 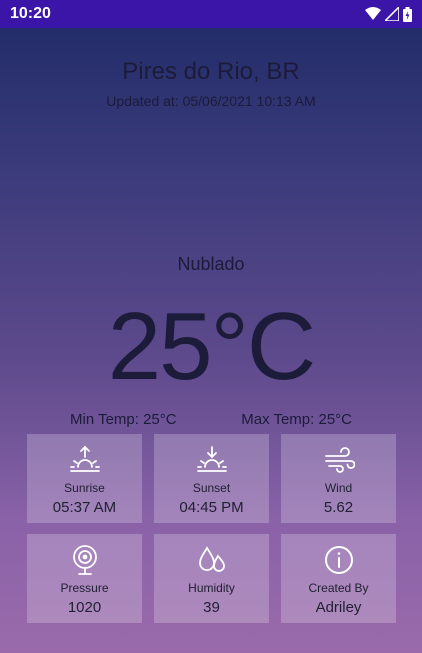 I want to click on pressure-label: Pressure, so click(x=84, y=588).